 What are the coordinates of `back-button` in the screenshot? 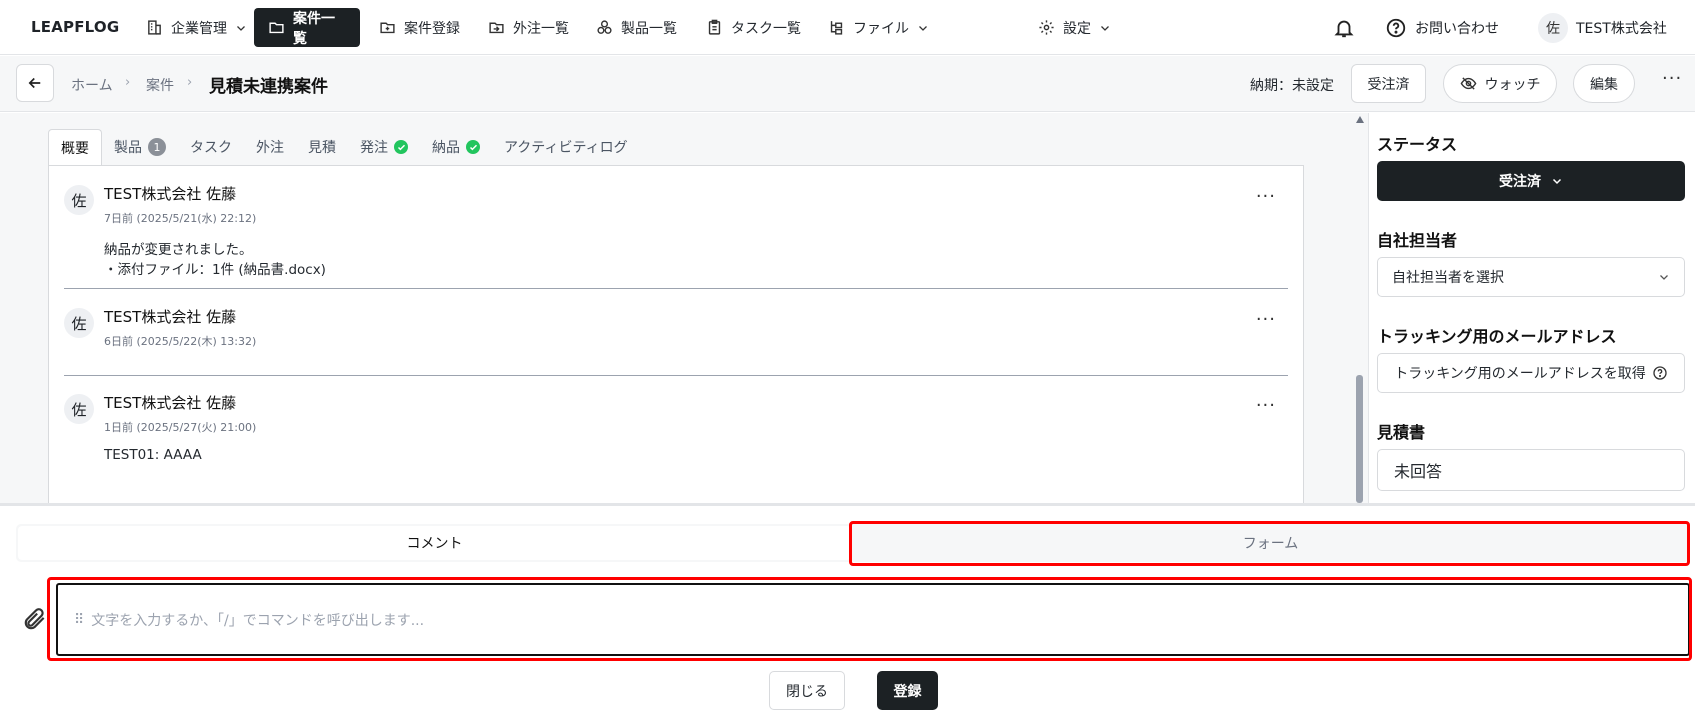 It's located at (35, 83).